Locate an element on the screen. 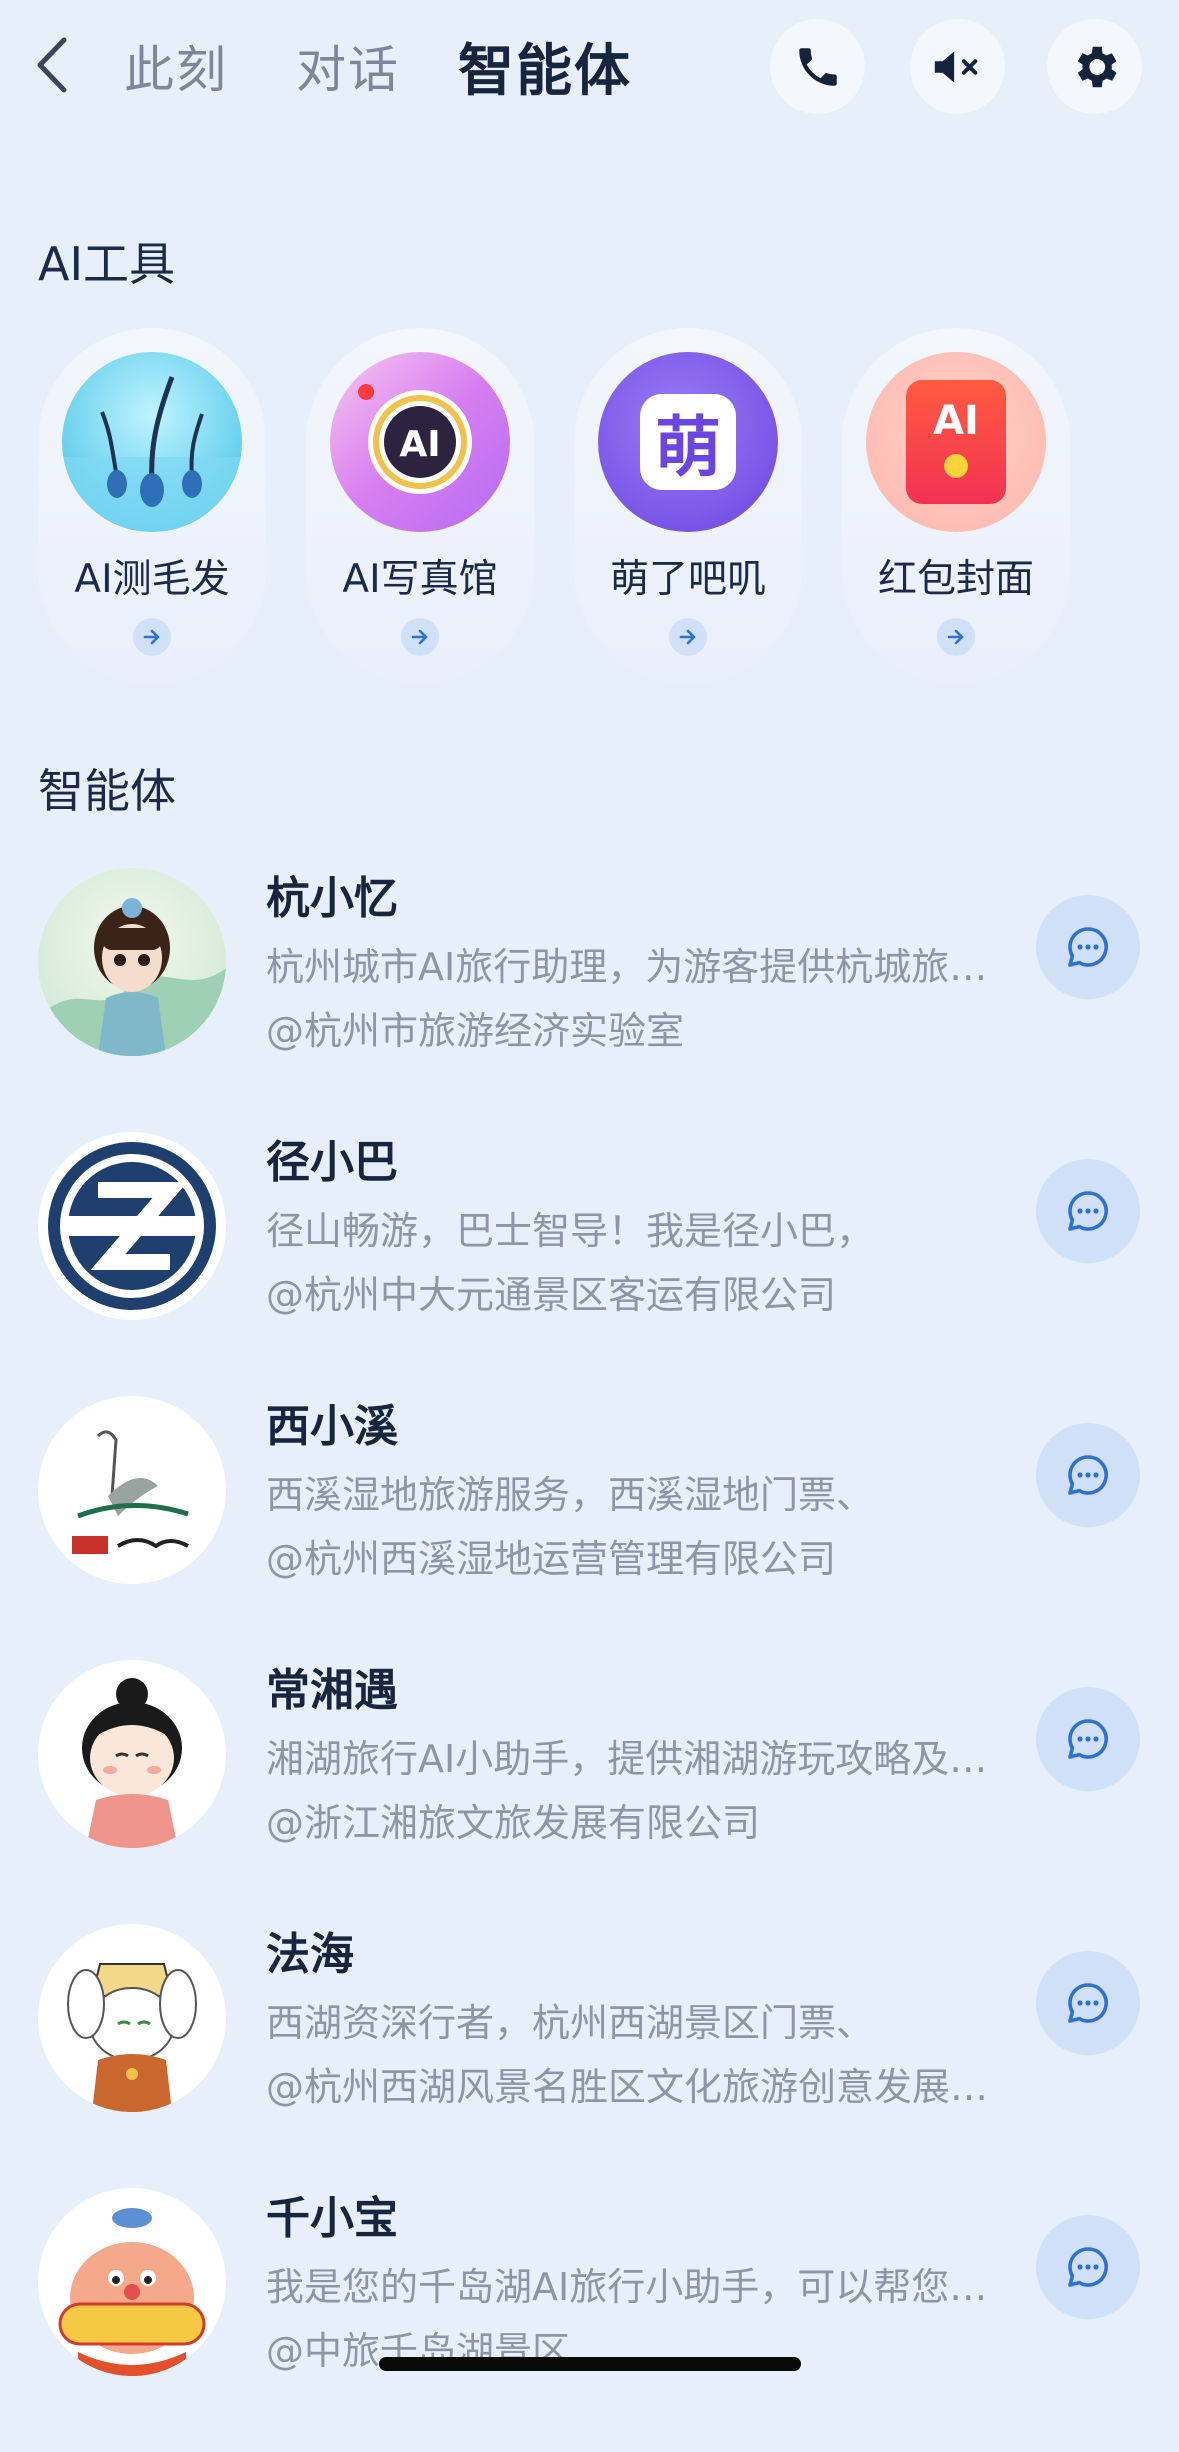 Image resolution: width=1179 pixels, height=2452 pixels. red-envelope-text: AI is located at coordinates (956, 421).